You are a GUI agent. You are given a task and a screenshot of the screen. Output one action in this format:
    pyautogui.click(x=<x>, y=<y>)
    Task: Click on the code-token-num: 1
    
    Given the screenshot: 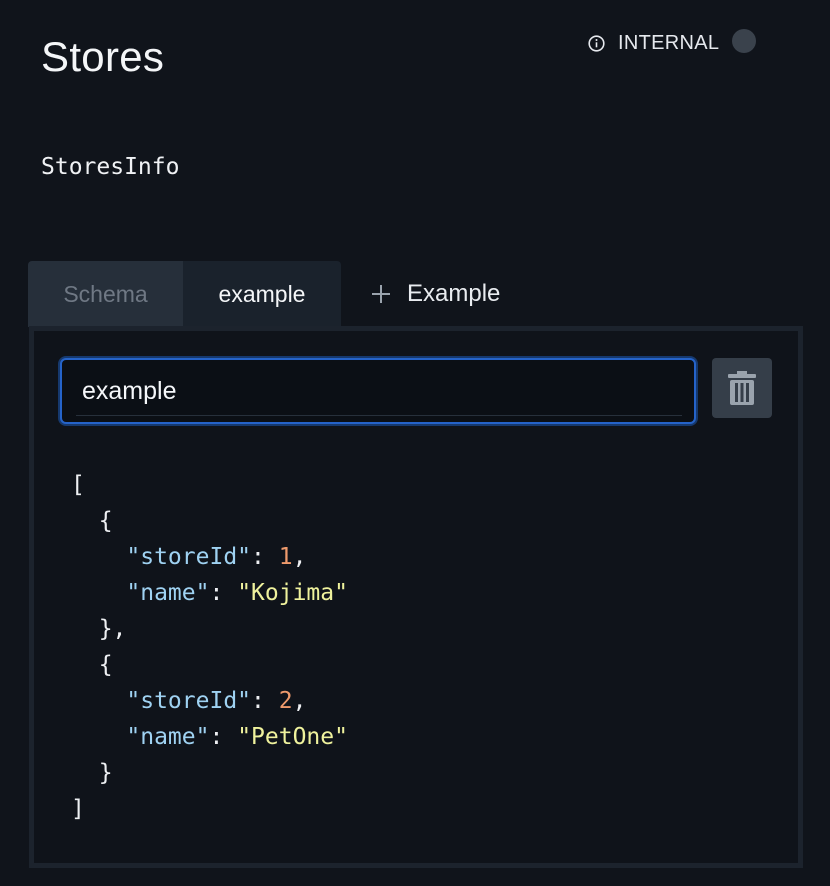 What is the action you would take?
    pyautogui.click(x=285, y=557)
    